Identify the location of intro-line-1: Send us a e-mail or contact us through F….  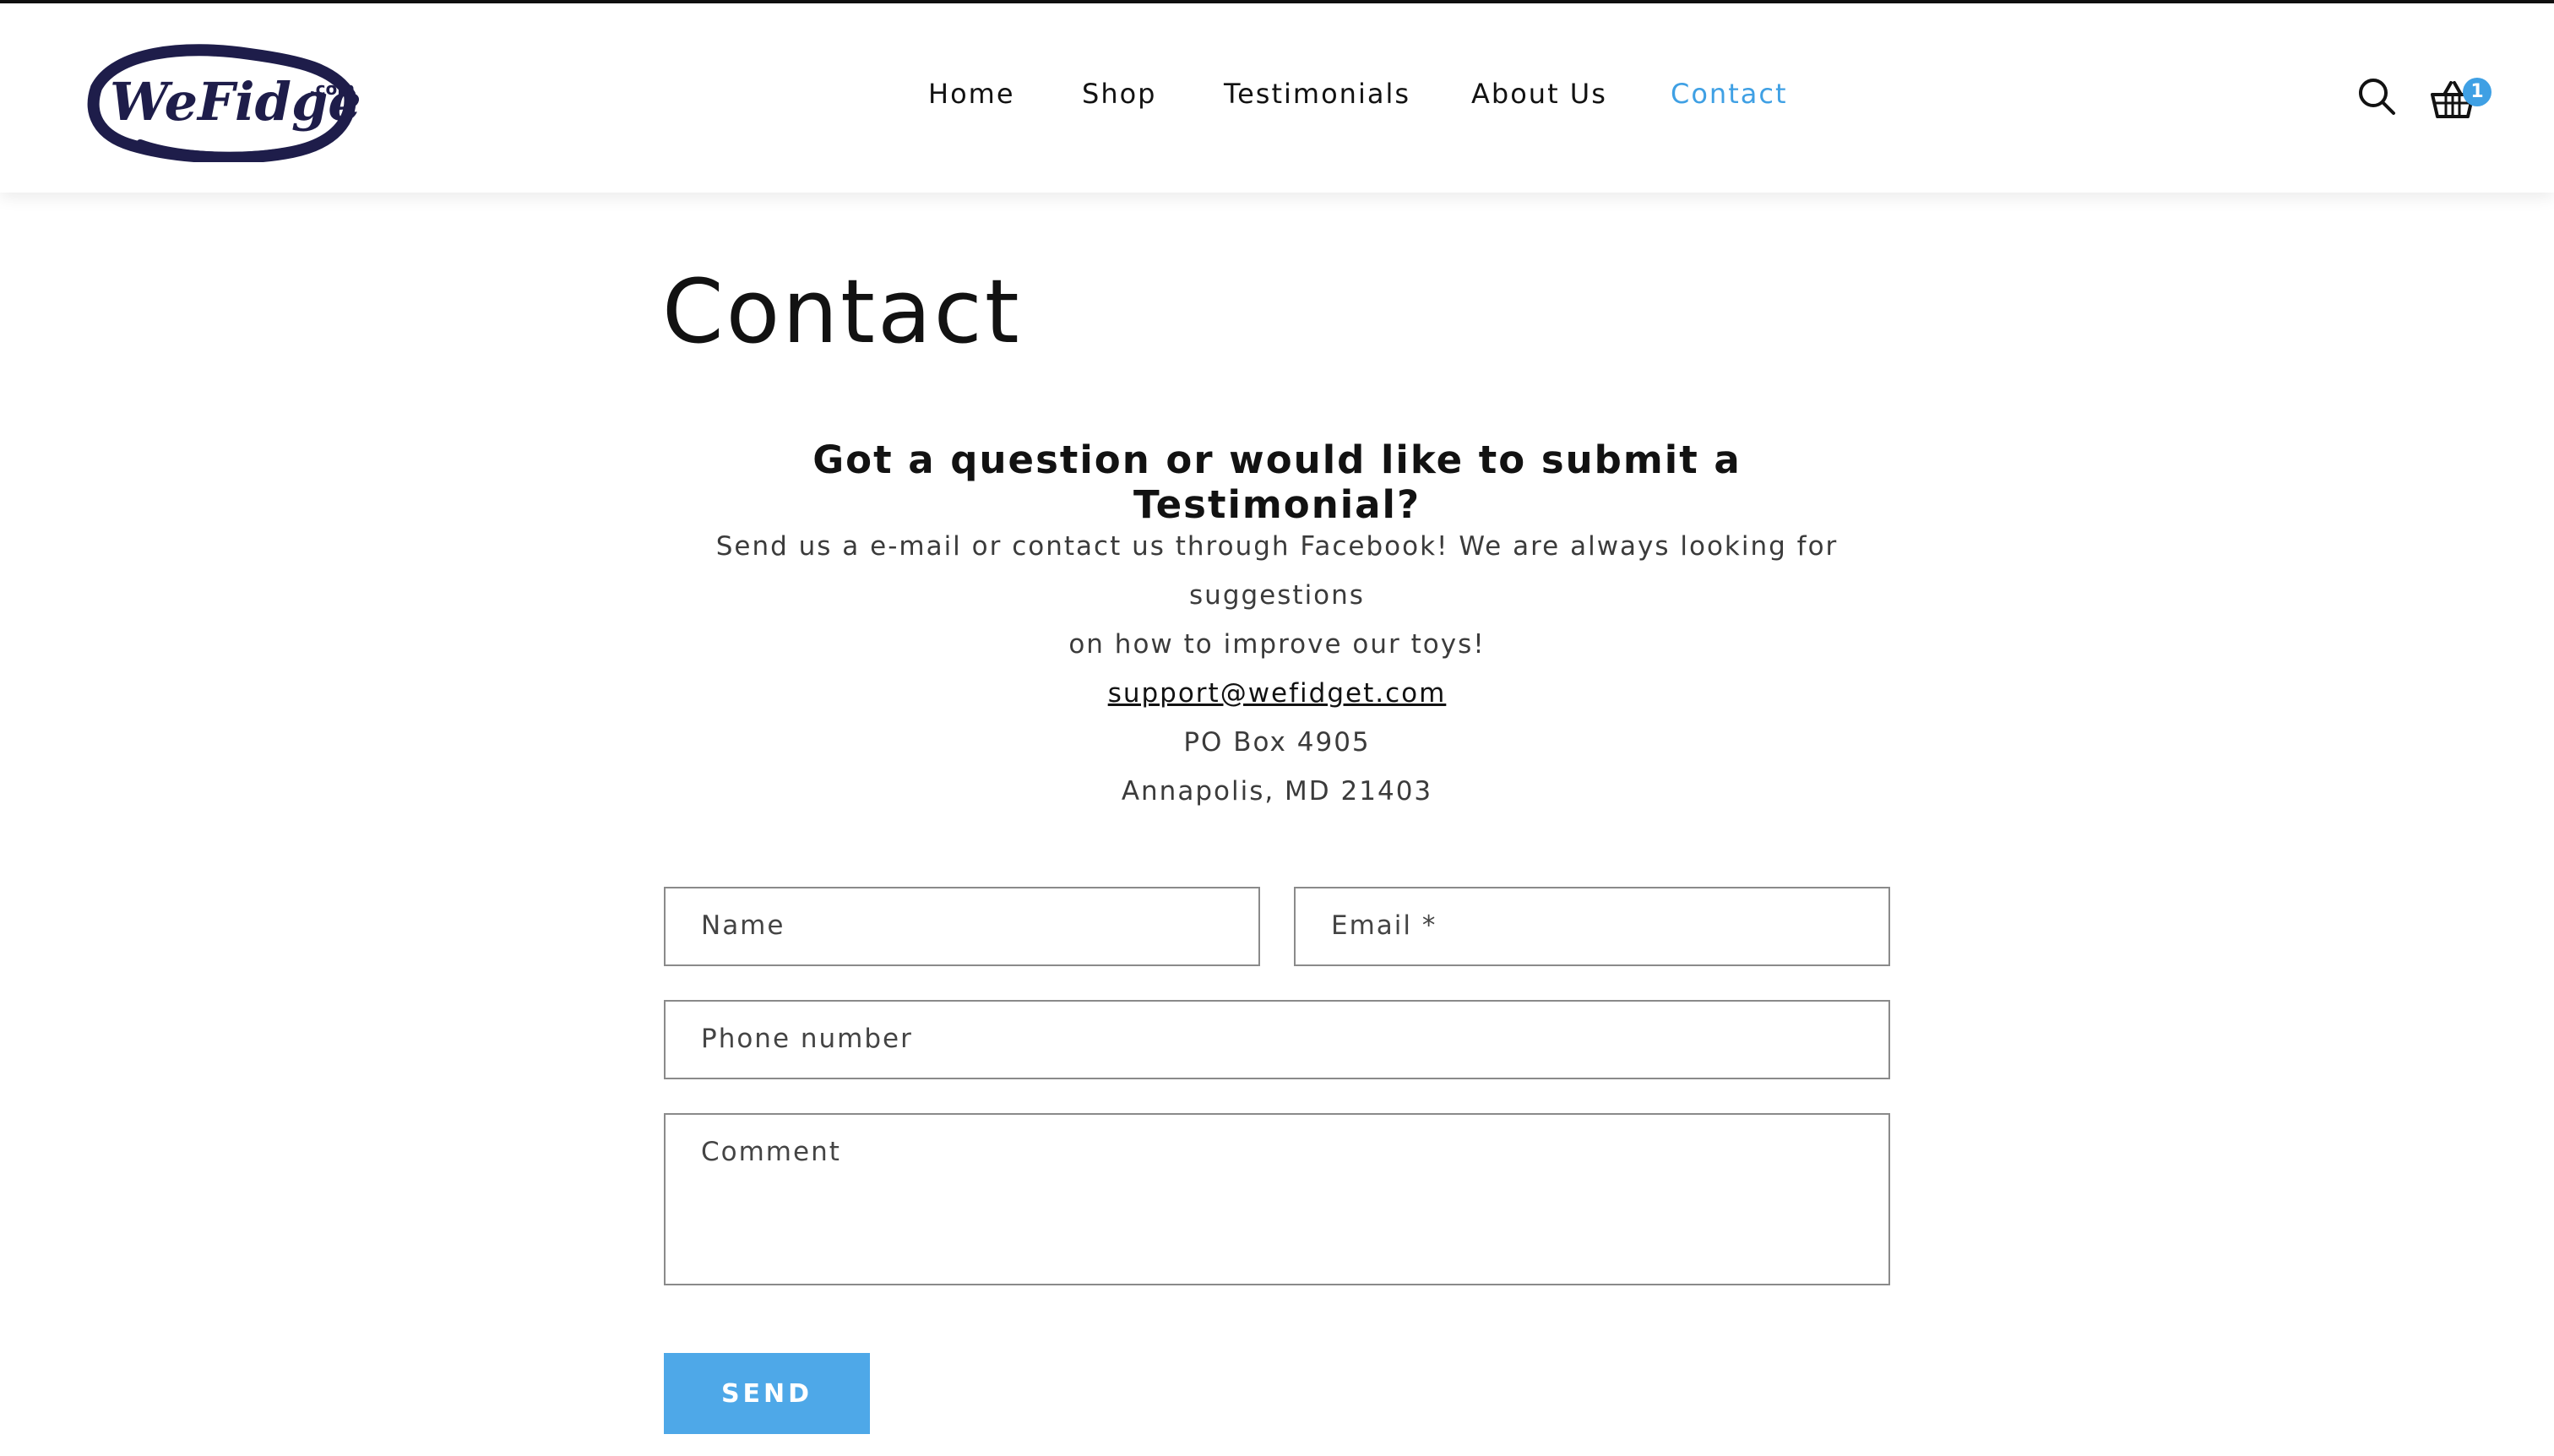
(1277, 571).